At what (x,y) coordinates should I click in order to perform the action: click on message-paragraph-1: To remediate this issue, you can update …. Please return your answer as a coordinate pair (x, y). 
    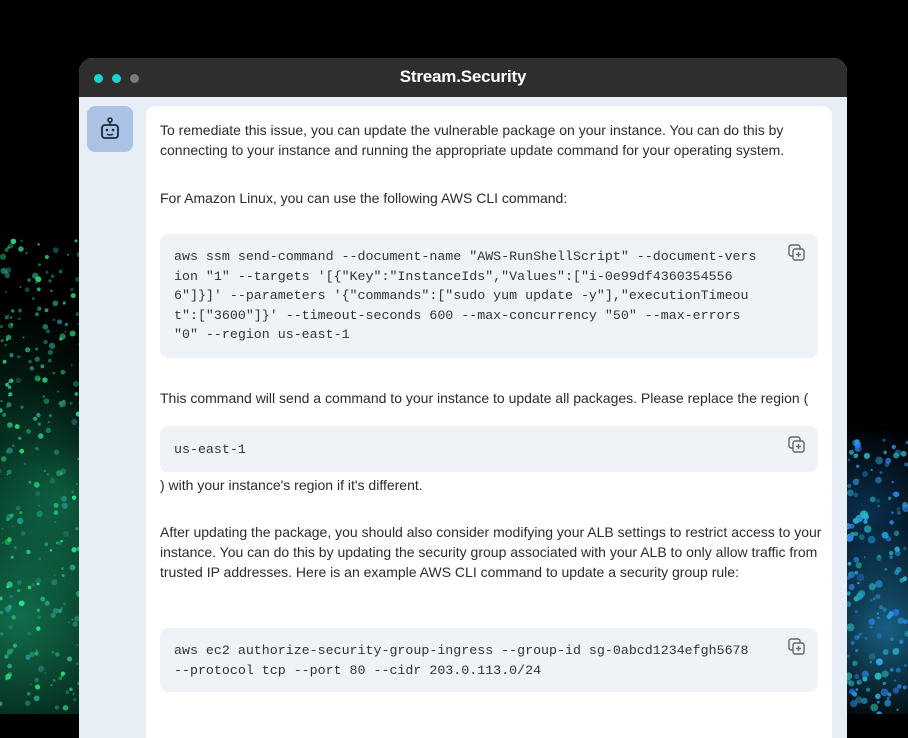
    Looking at the image, I should click on (472, 140).